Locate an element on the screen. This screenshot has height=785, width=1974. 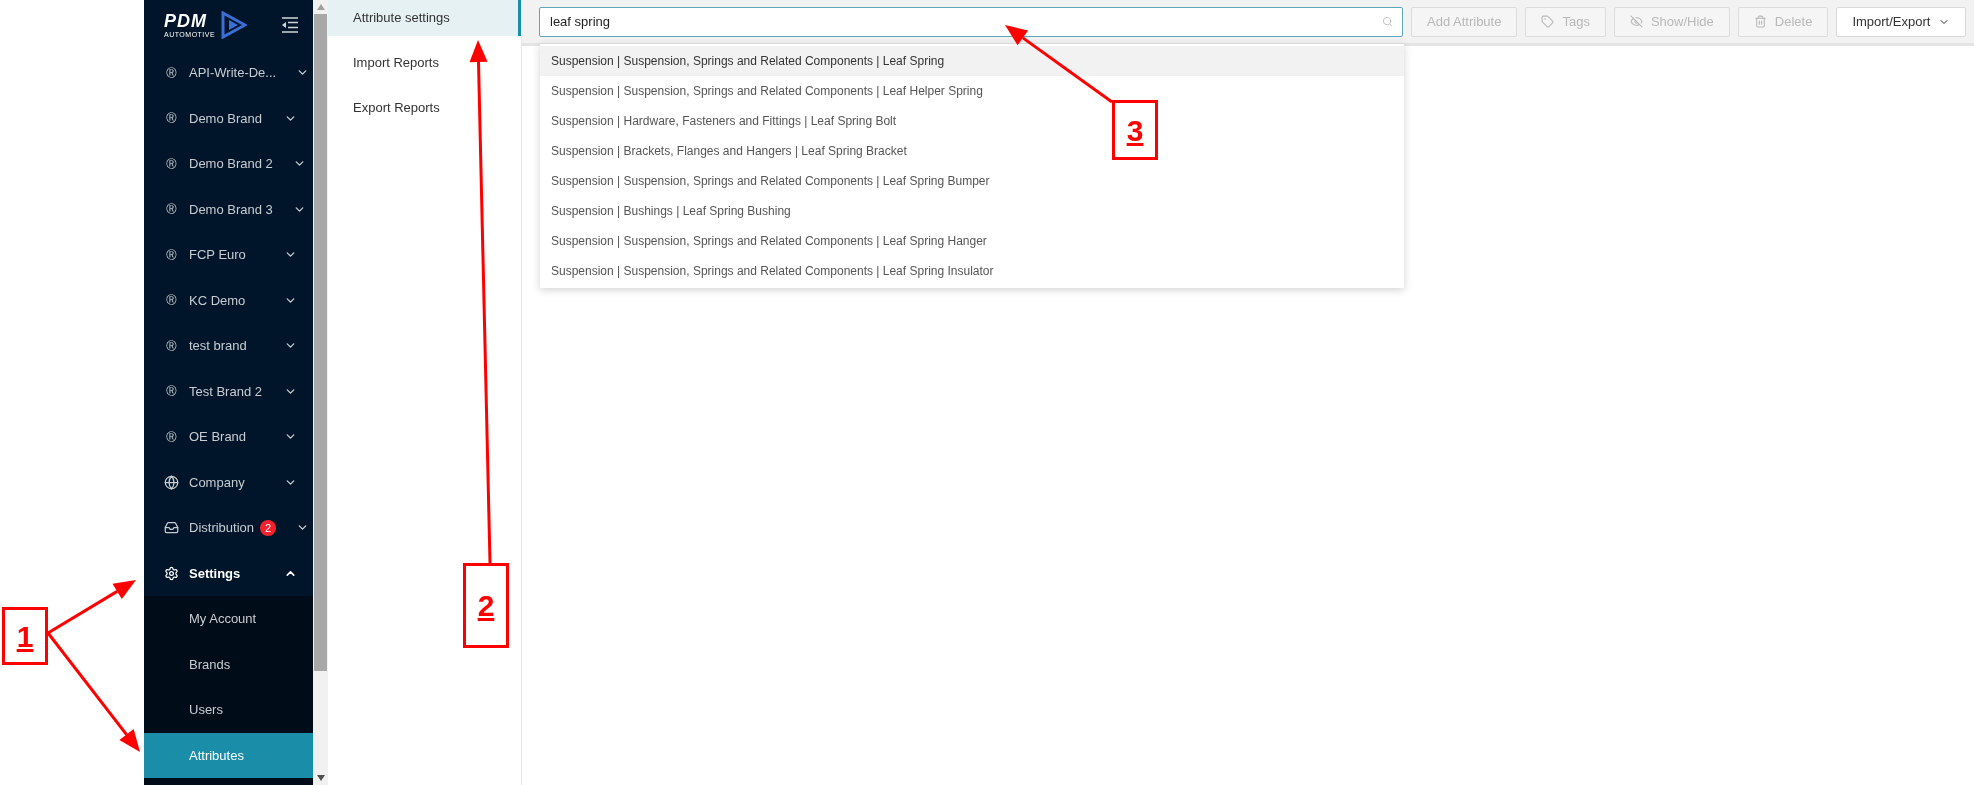
logo-text: PDM is located at coordinates (186, 21).